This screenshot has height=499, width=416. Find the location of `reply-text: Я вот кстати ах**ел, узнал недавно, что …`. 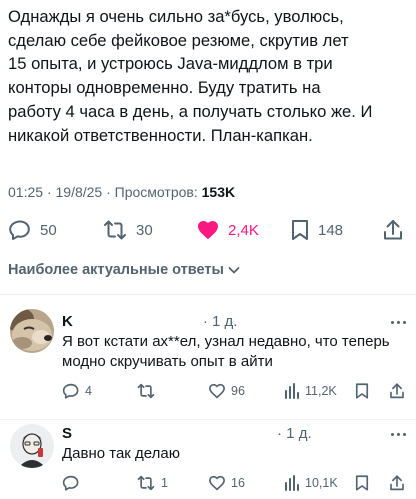

reply-text: Я вот кстати ах**ел, узнал недавно, что … is located at coordinates (226, 351).